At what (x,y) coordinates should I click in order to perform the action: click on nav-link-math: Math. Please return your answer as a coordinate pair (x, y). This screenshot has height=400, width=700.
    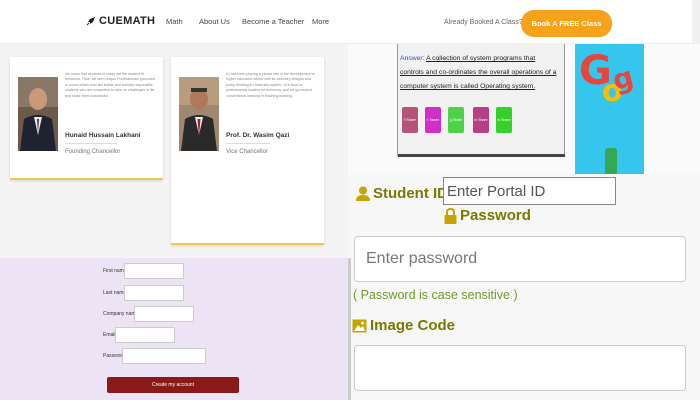
    Looking at the image, I should click on (174, 21).